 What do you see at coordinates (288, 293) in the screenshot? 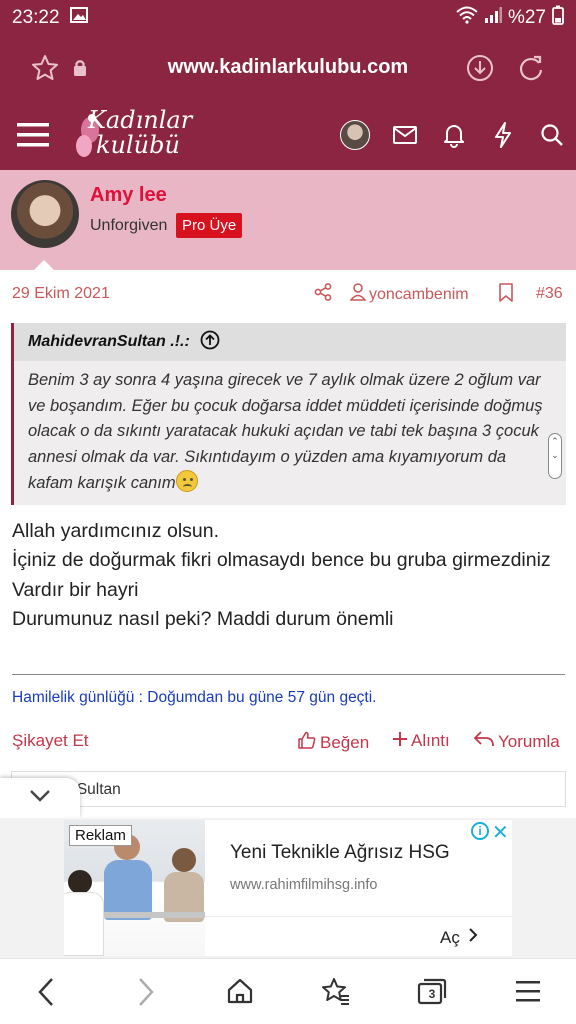
I see `post-meta: 29 Ekim 2021 yoncambenim #36` at bounding box center [288, 293].